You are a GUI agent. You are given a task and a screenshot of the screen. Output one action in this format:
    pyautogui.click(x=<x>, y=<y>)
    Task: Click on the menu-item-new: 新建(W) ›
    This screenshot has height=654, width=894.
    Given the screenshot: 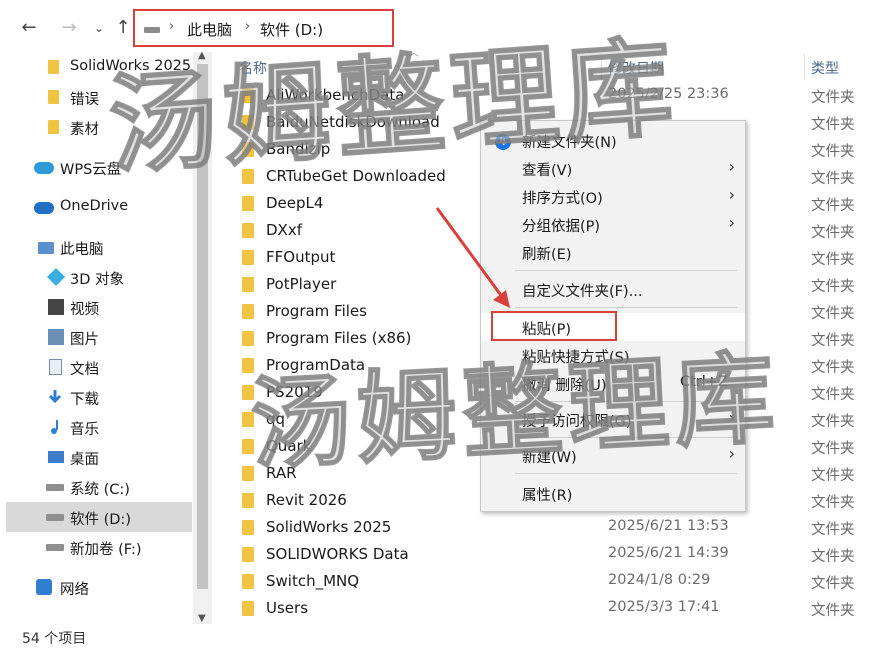 What is the action you would take?
    pyautogui.click(x=613, y=455)
    